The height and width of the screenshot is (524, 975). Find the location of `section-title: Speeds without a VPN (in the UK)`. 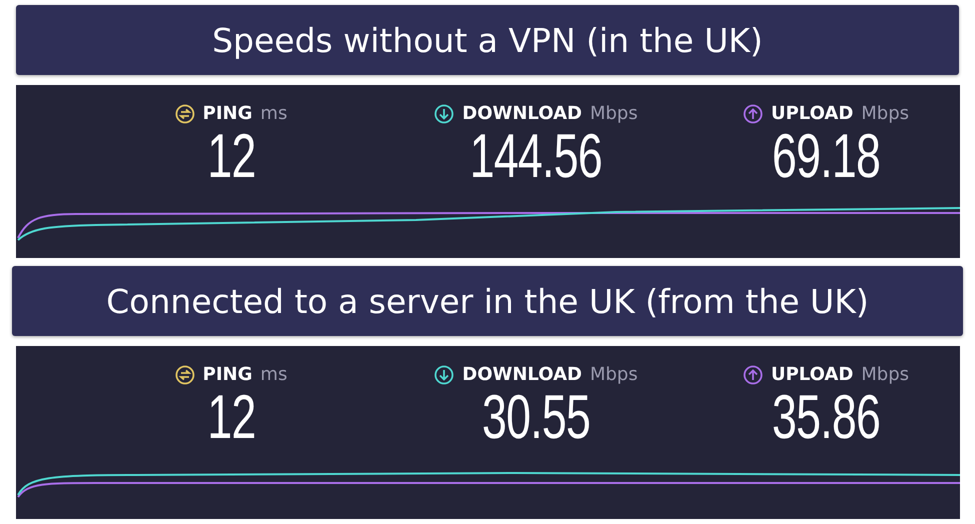

section-title: Speeds without a VPN (in the UK) is located at coordinates (487, 40).